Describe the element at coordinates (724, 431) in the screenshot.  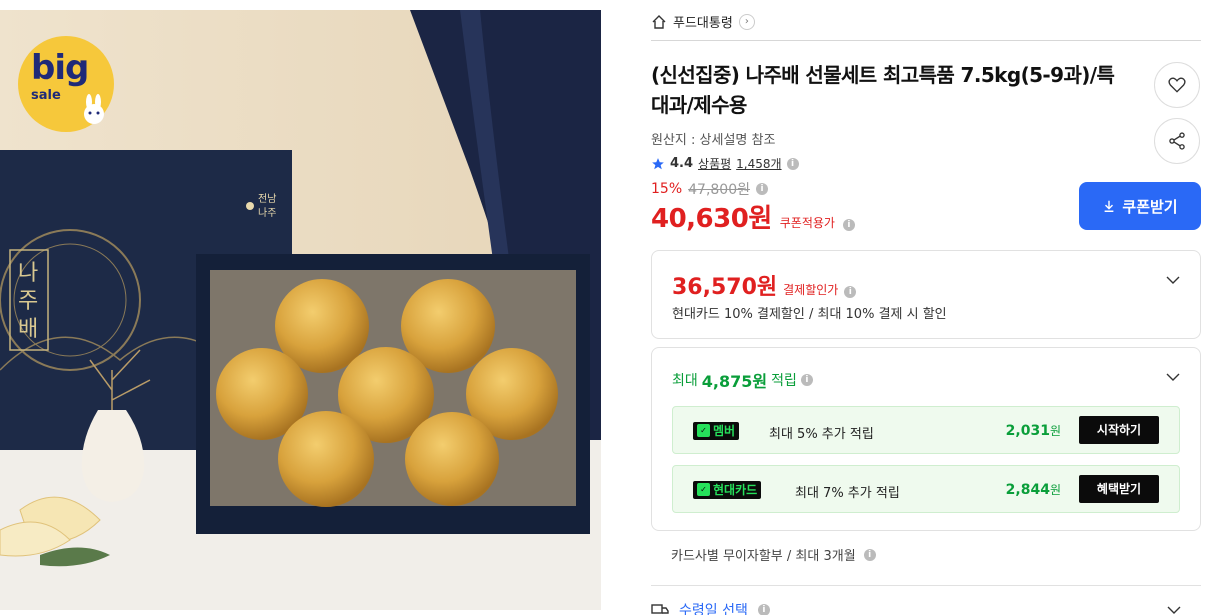
I see `member-tag-label: 멤버` at that location.